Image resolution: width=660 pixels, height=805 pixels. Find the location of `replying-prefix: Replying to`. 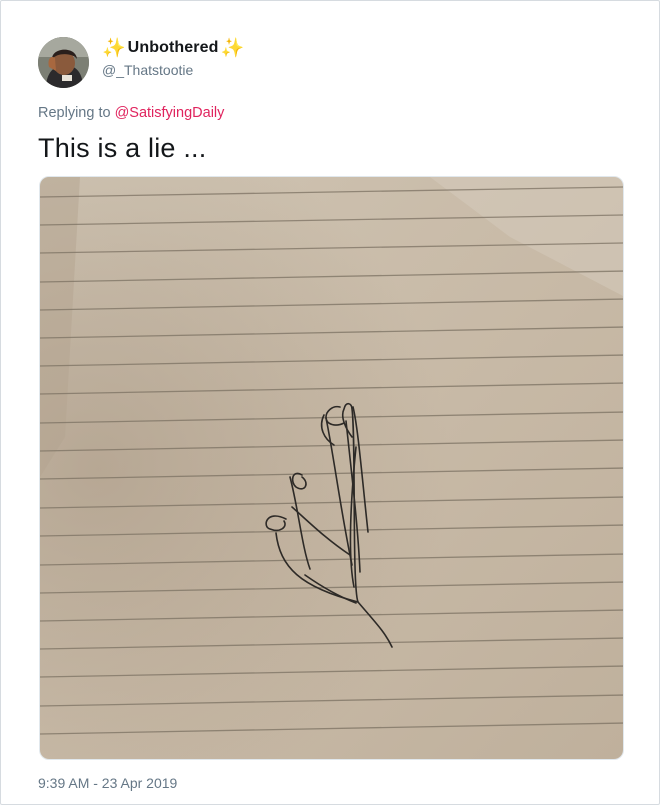

replying-prefix: Replying to is located at coordinates (74, 113).